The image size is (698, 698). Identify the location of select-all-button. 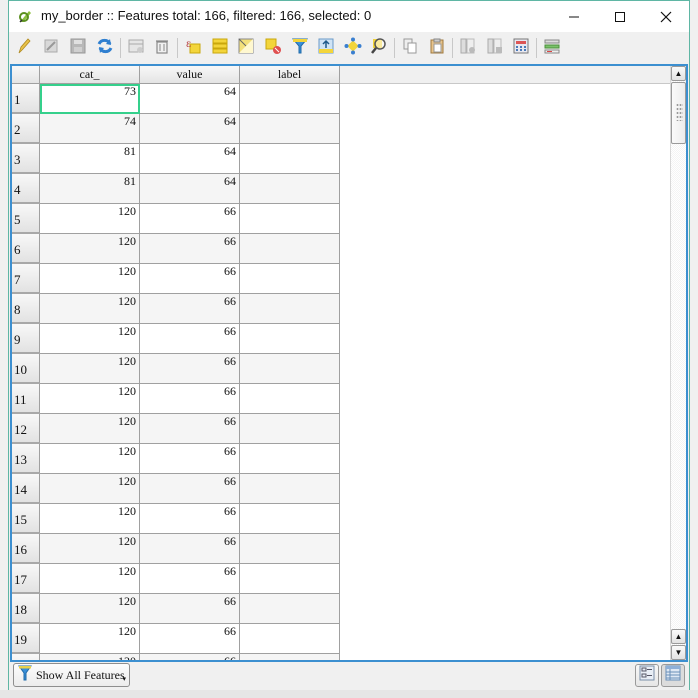
(220, 48).